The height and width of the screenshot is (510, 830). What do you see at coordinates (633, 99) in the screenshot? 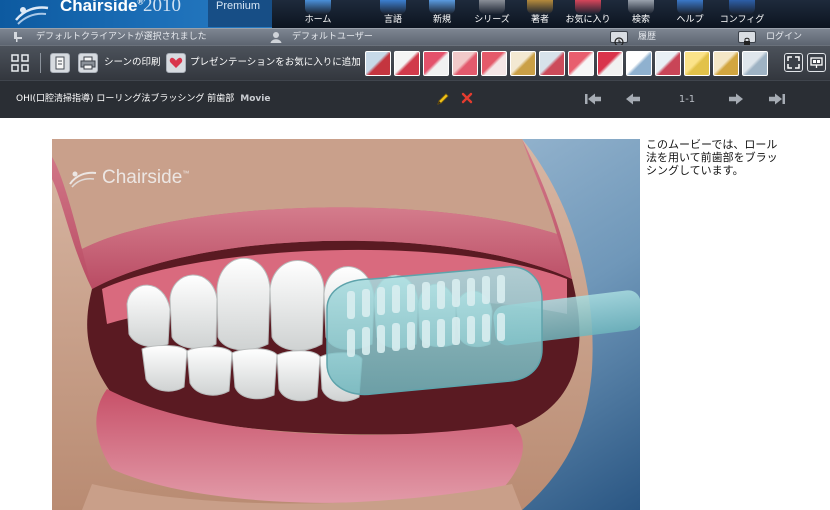
I see `previous-page-icon` at bounding box center [633, 99].